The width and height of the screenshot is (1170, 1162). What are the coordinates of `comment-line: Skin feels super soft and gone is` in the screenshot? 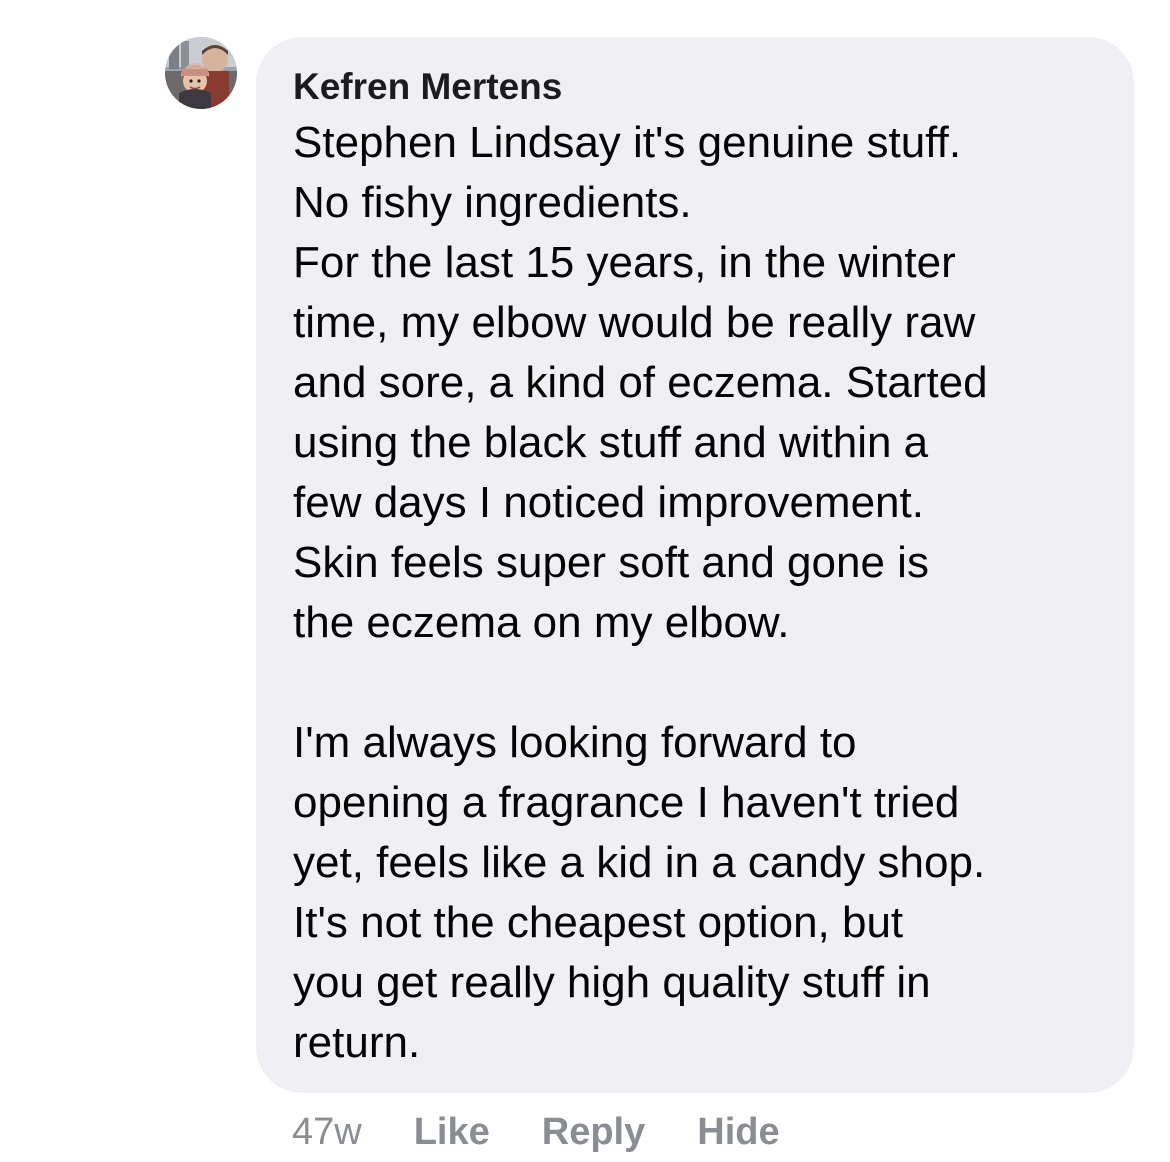 It's located at (611, 562).